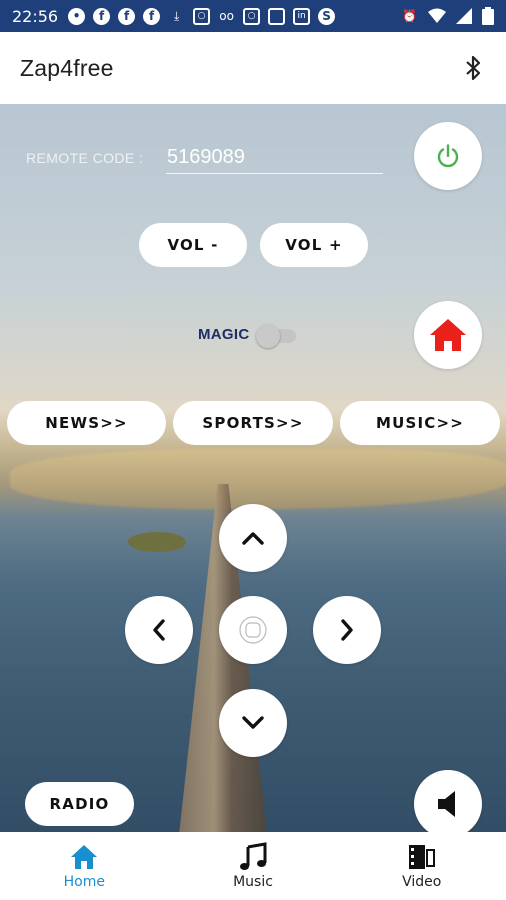 The image size is (506, 900). Describe the element at coordinates (253, 882) in the screenshot. I see `nav-music-label: Music` at that location.